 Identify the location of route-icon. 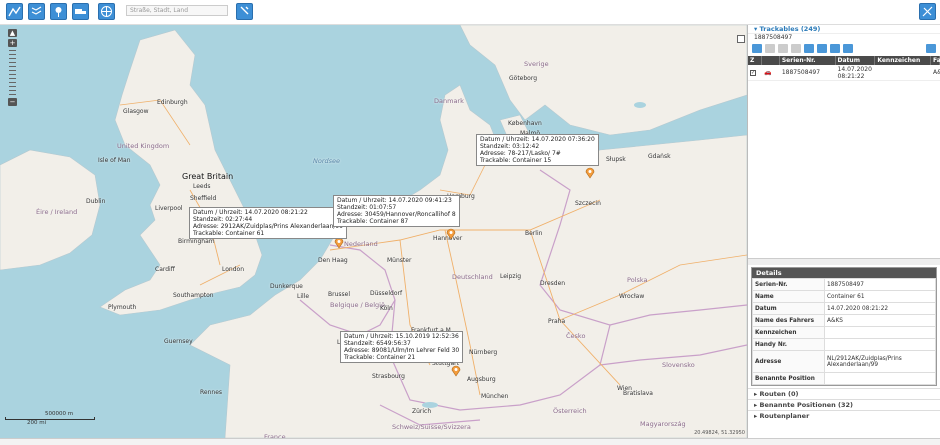
(14, 11).